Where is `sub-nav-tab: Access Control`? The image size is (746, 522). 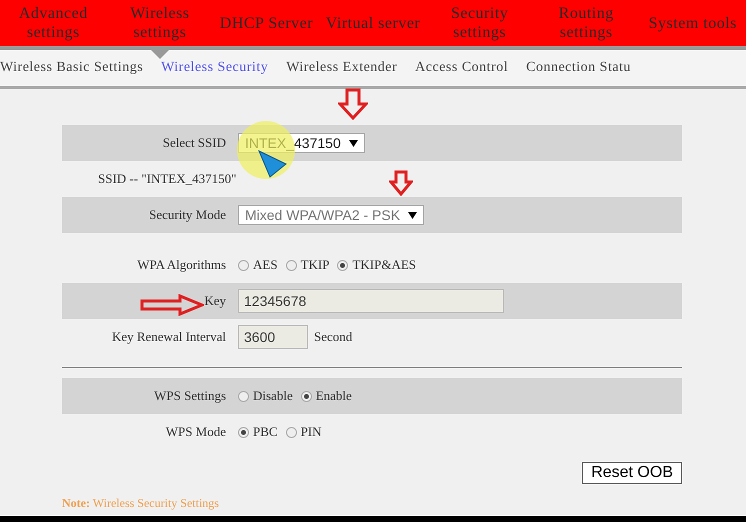 sub-nav-tab: Access Control is located at coordinates (461, 68).